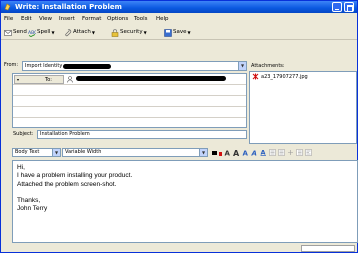 This screenshot has height=253, width=361. What do you see at coordinates (242, 66) in the screenshot?
I see `from-dropdown-arrow: ▼` at bounding box center [242, 66].